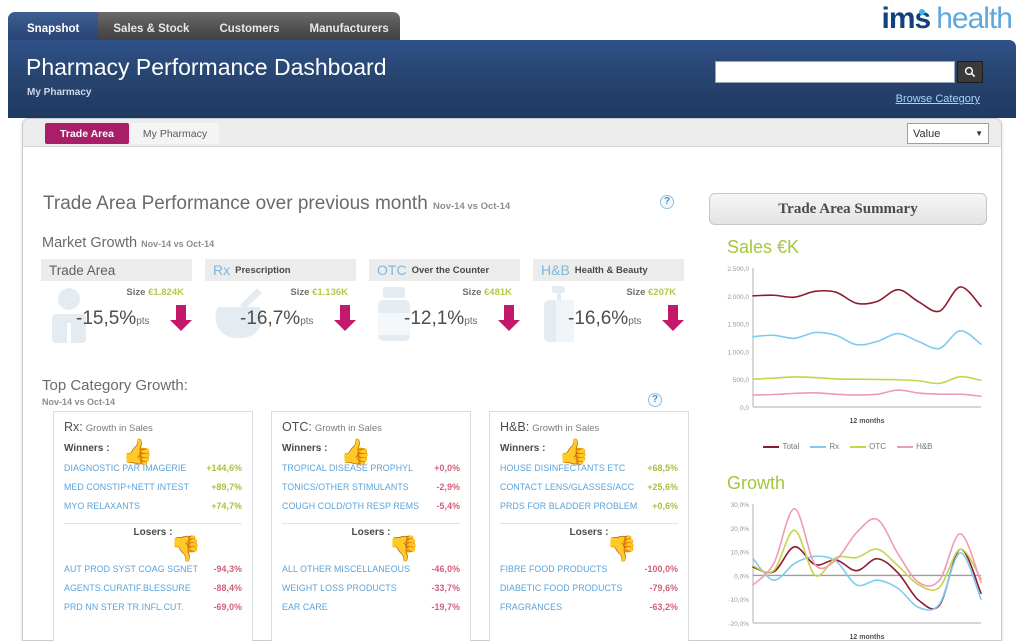 The width and height of the screenshot is (1024, 641). I want to click on kpi-code: Rx, so click(222, 270).